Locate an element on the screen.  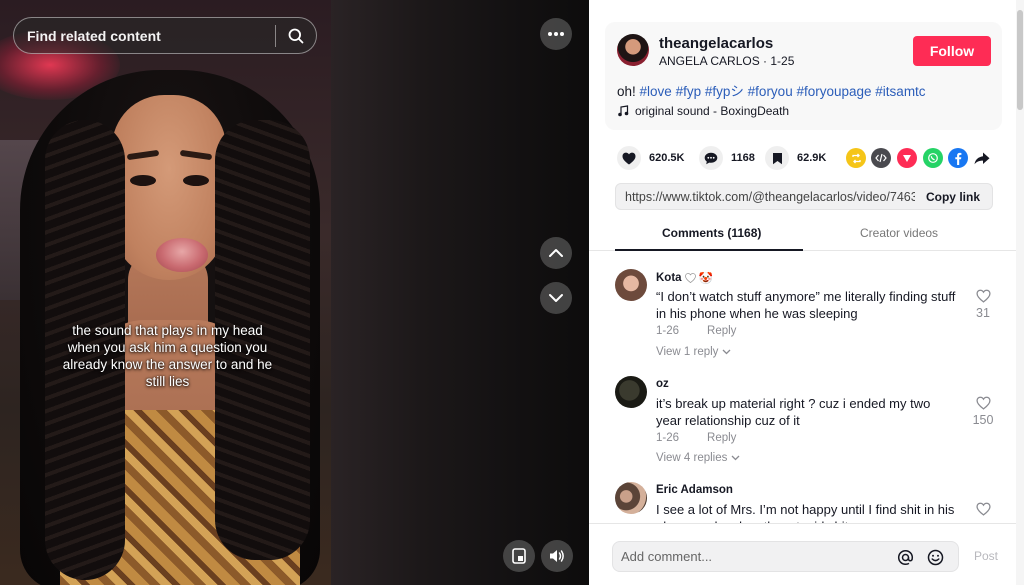
hashtag-fyp: #fyp is located at coordinates (689, 91).